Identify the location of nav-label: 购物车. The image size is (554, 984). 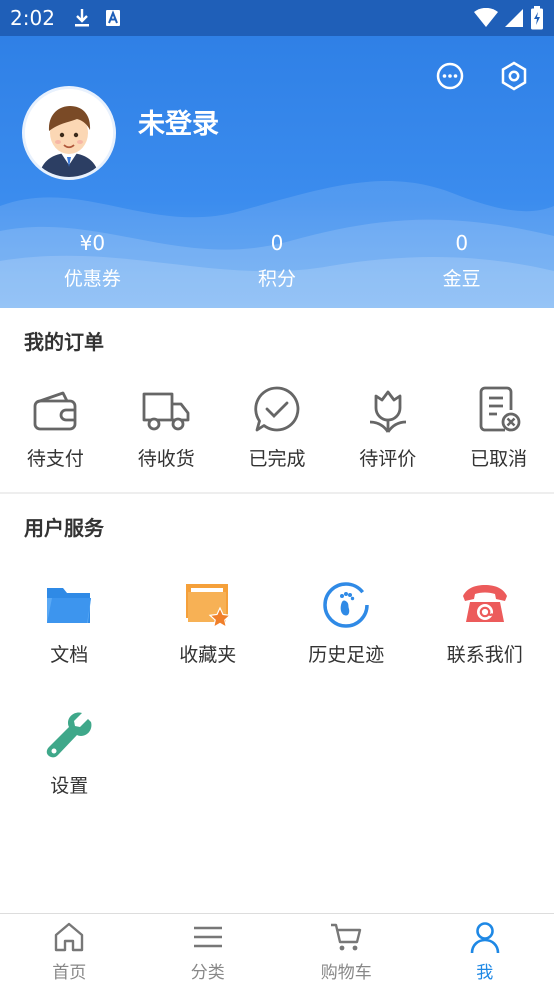
(346, 973).